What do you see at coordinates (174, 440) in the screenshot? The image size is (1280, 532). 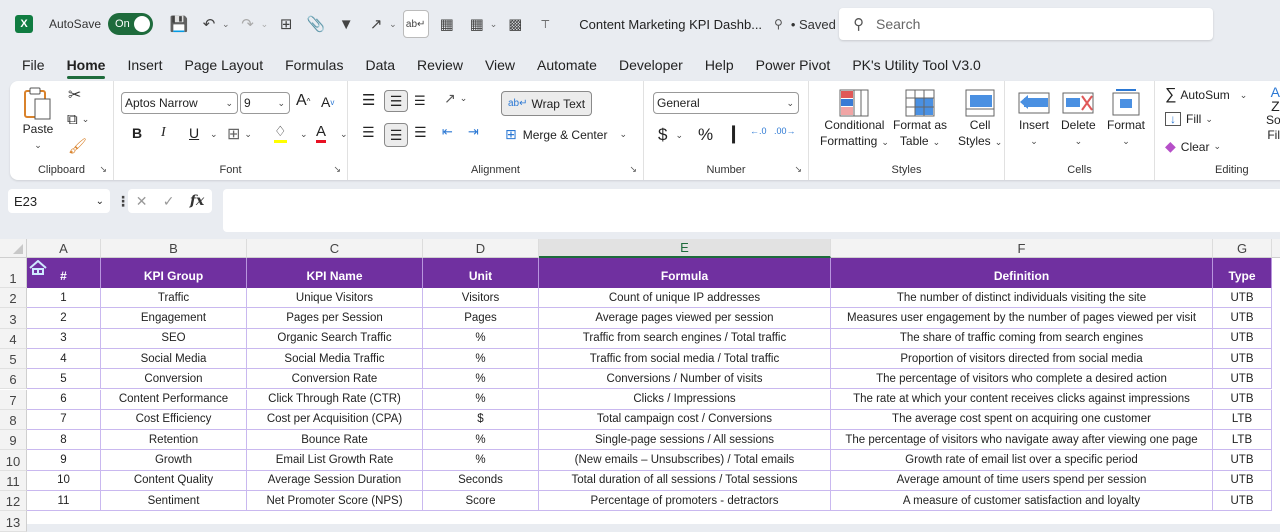 I see `cell-b-9: Retention` at bounding box center [174, 440].